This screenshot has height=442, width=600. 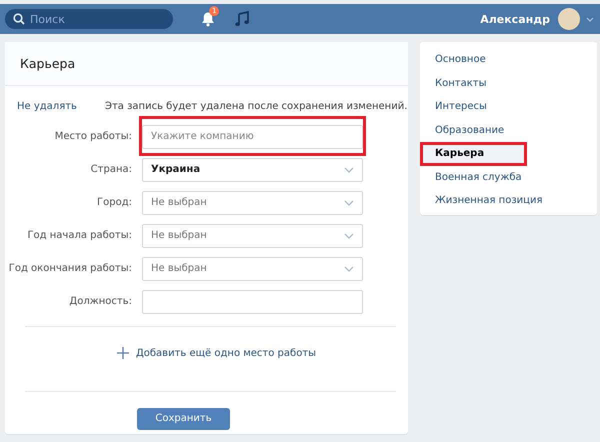 What do you see at coordinates (93, 136) in the screenshot?
I see `field-label: Место работы:` at bounding box center [93, 136].